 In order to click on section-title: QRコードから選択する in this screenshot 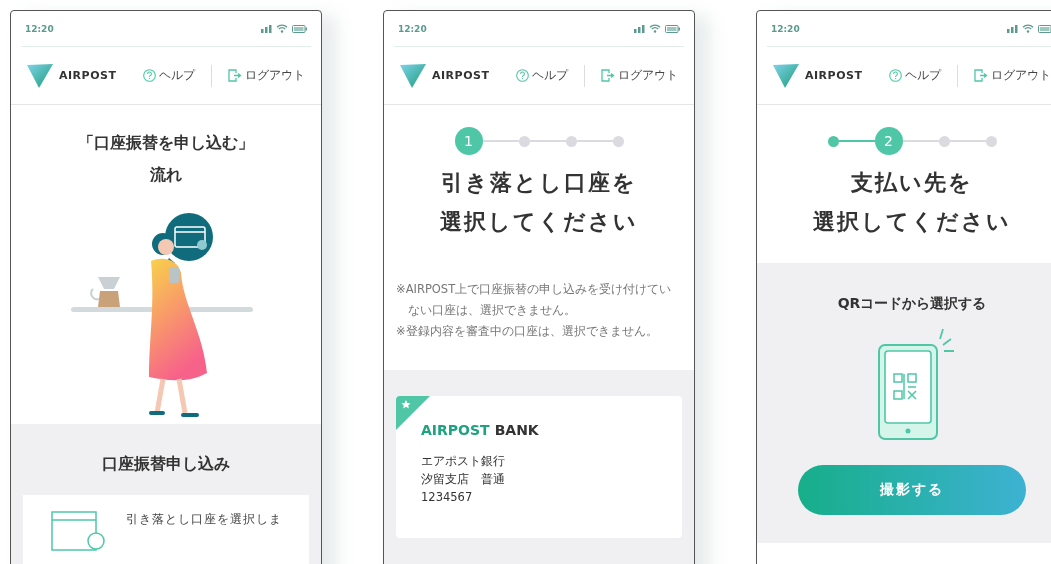, I will do `click(912, 304)`.